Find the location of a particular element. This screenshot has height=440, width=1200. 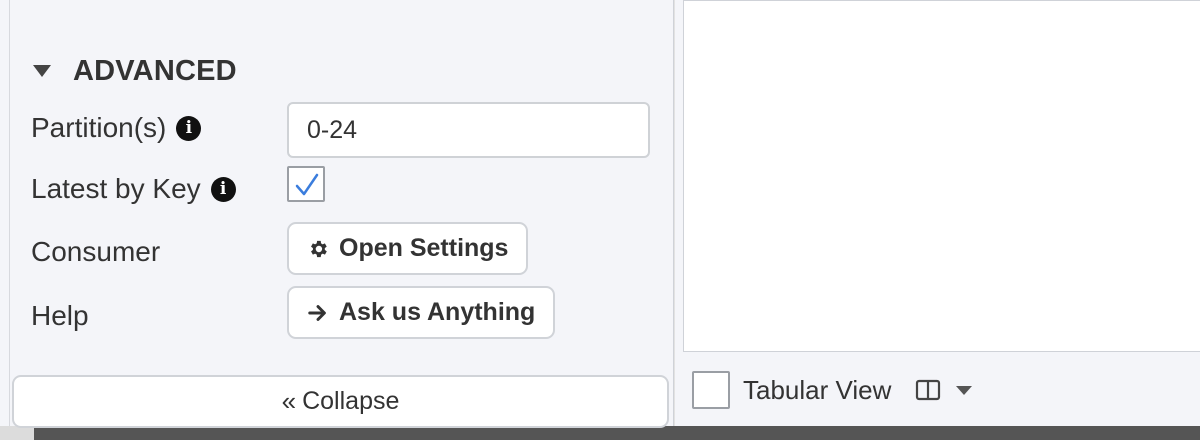

latest-by-key-label-row: Latest by Key i is located at coordinates (133, 189).